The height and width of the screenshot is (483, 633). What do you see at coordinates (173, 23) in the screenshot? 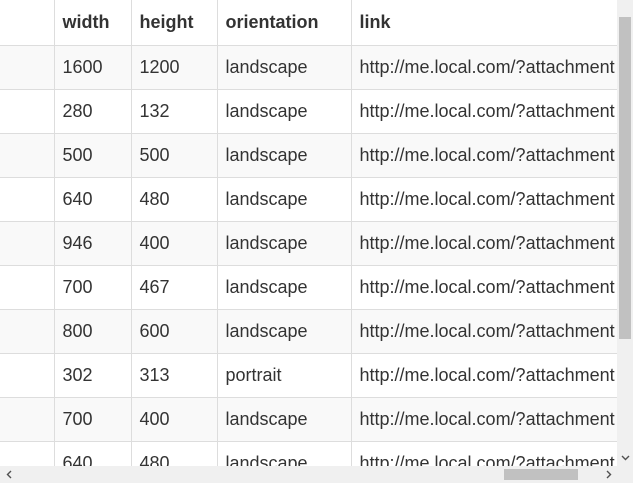
I see `column-header-height: height` at bounding box center [173, 23].